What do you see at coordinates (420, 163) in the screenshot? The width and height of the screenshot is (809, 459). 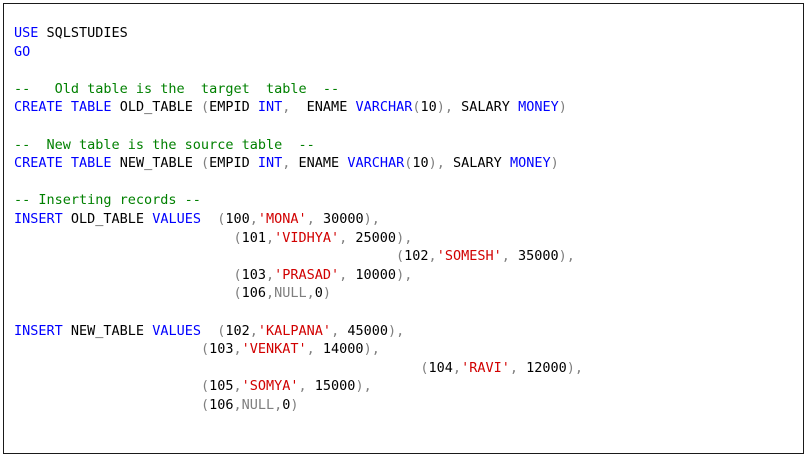 I see `sql-text: 10` at bounding box center [420, 163].